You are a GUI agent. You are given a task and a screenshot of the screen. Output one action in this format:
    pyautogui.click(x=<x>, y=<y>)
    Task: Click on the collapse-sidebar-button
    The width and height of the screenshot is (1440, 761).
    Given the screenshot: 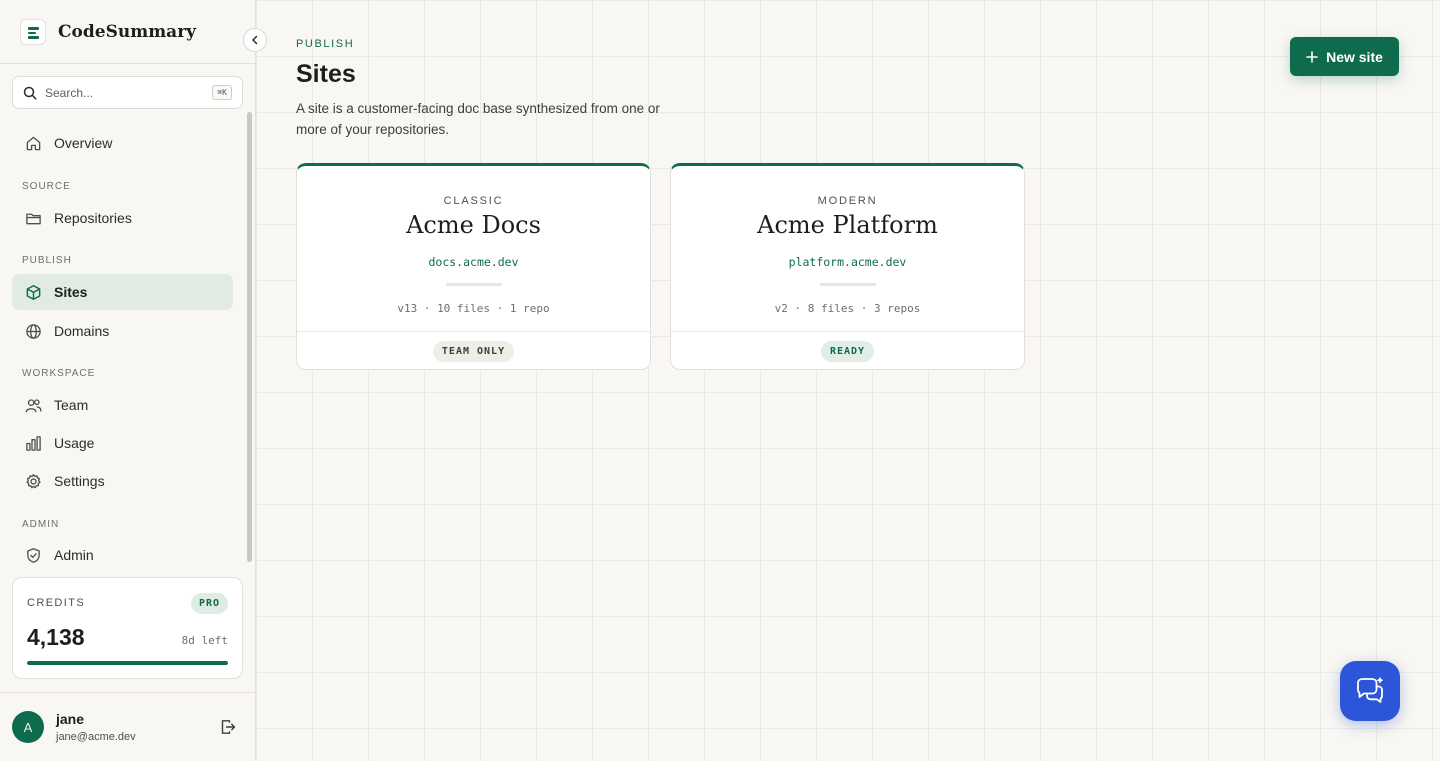 What is the action you would take?
    pyautogui.click(x=255, y=40)
    